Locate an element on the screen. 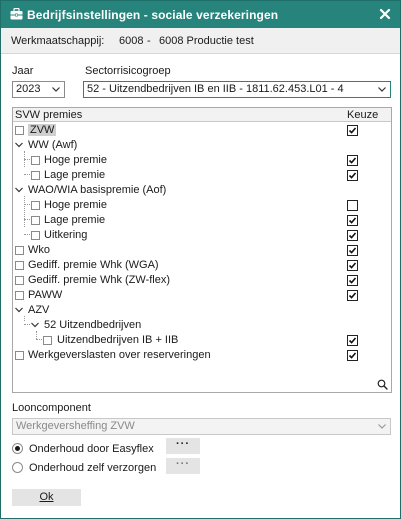  tree-row-zvw: ZVW is located at coordinates (202, 130).